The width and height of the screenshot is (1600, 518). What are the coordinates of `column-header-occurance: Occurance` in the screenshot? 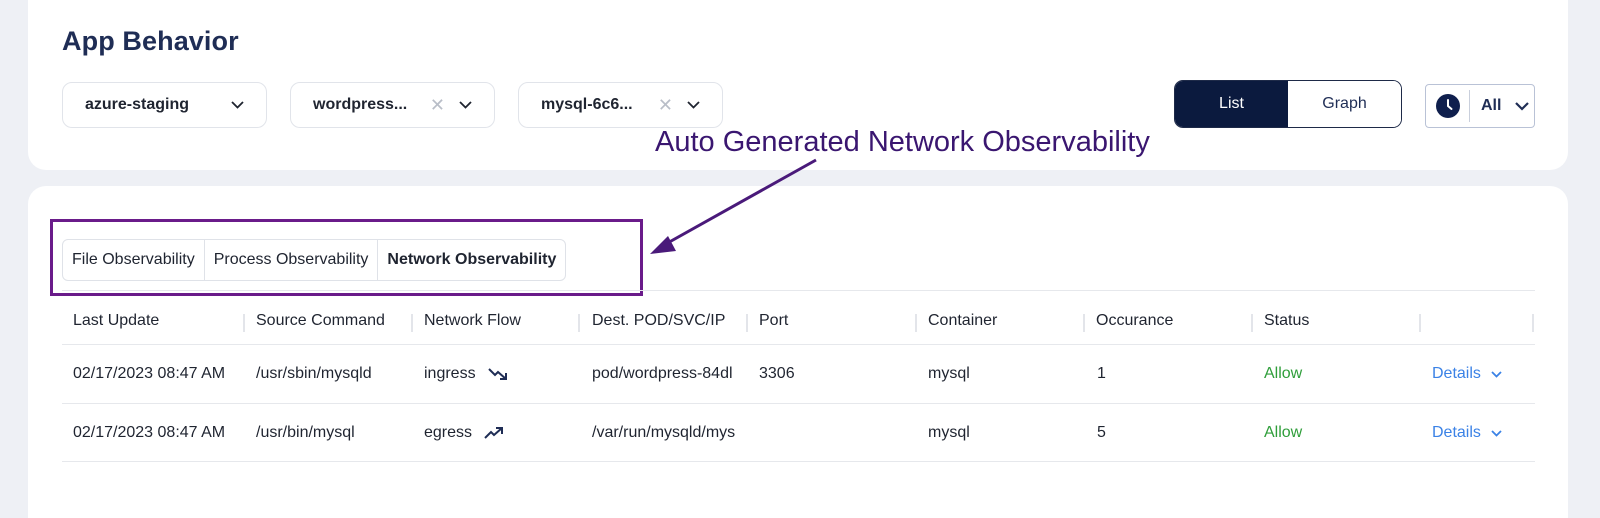 It's located at (1134, 321).